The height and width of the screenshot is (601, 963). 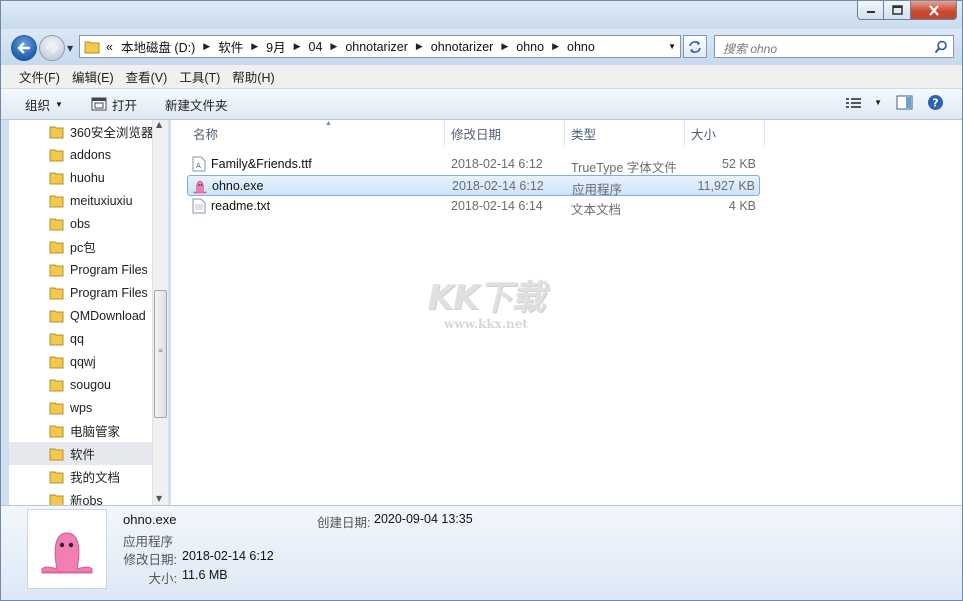 I want to click on arrow-right-icon, so click(x=52, y=48).